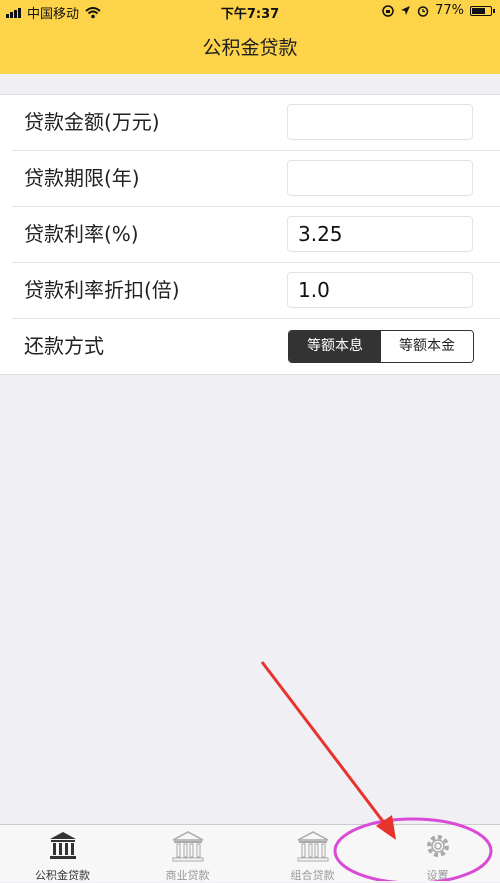 The width and height of the screenshot is (500, 883). Describe the element at coordinates (64, 346) in the screenshot. I see `repayment-method-label: 还款方式` at that location.